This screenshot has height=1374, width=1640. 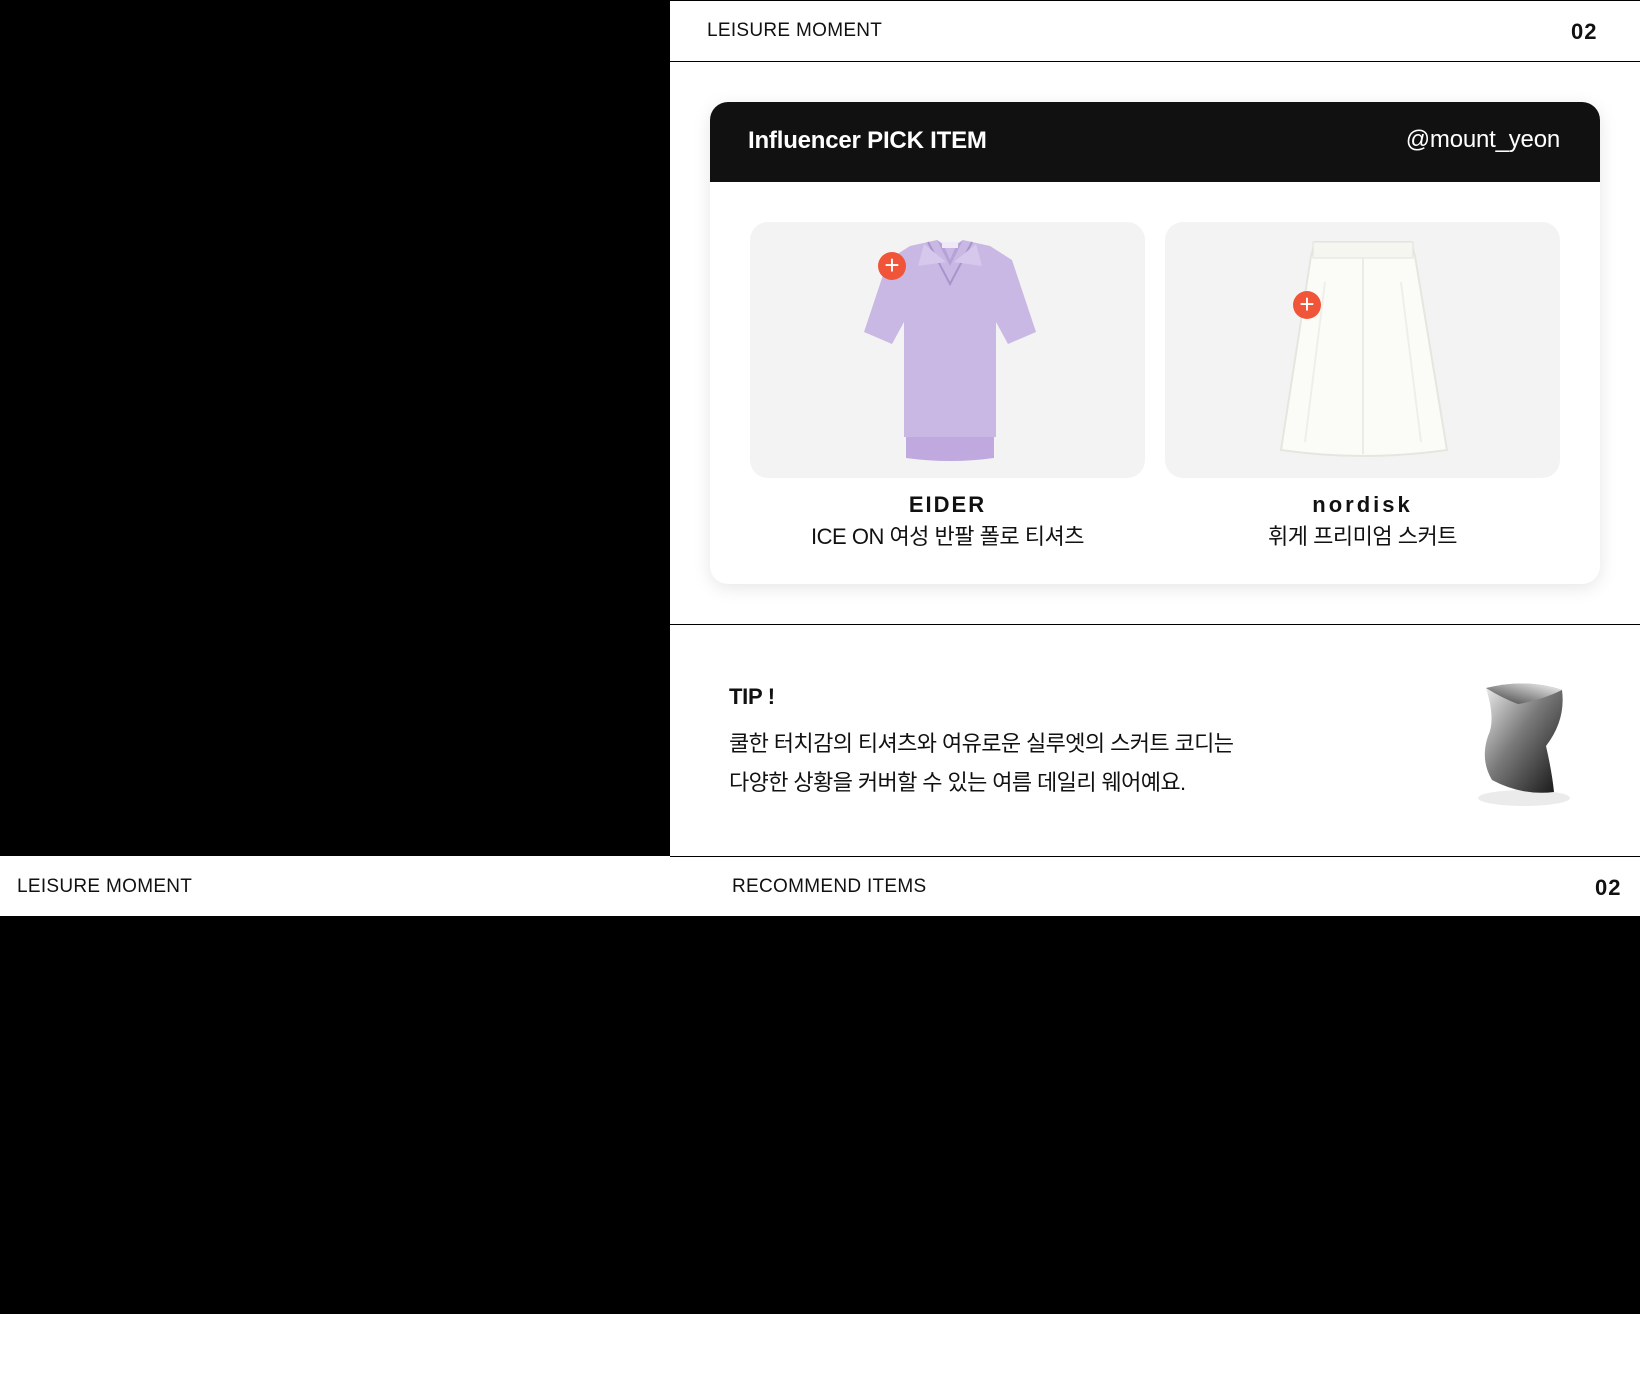 I want to click on product-card-polo: +, so click(x=947, y=350).